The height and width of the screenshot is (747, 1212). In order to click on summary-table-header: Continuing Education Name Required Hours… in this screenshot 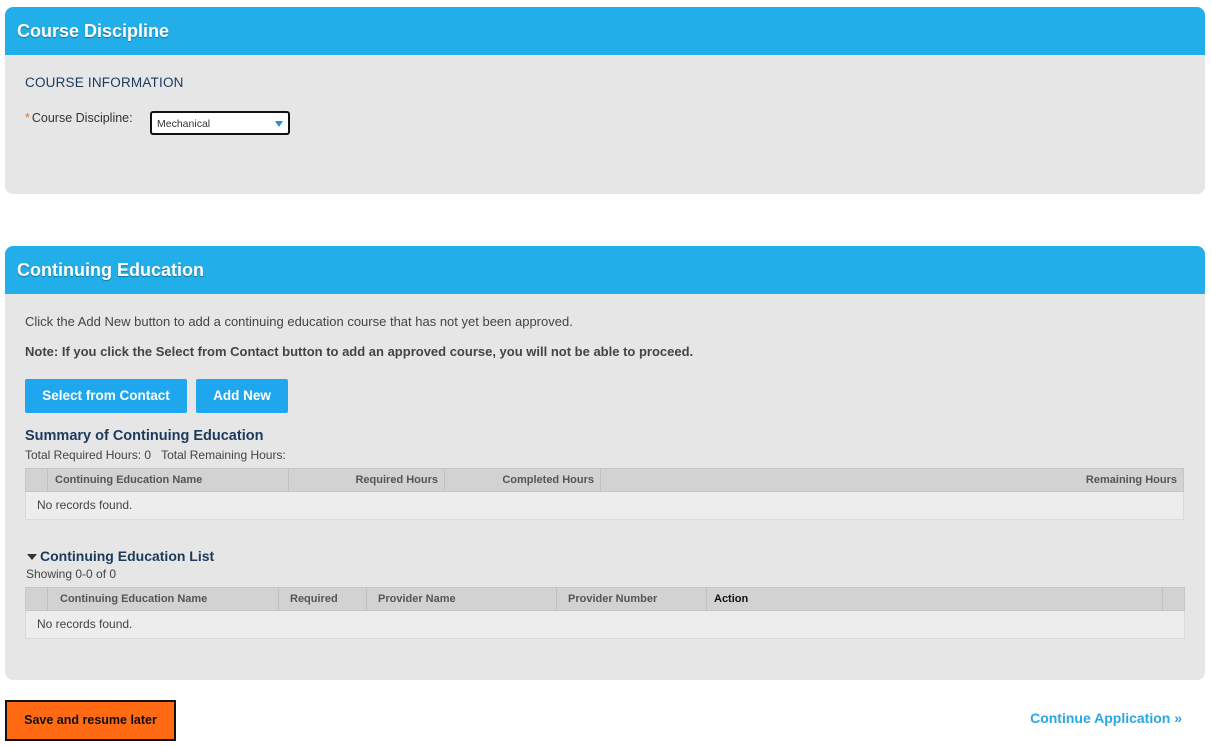, I will do `click(604, 480)`.